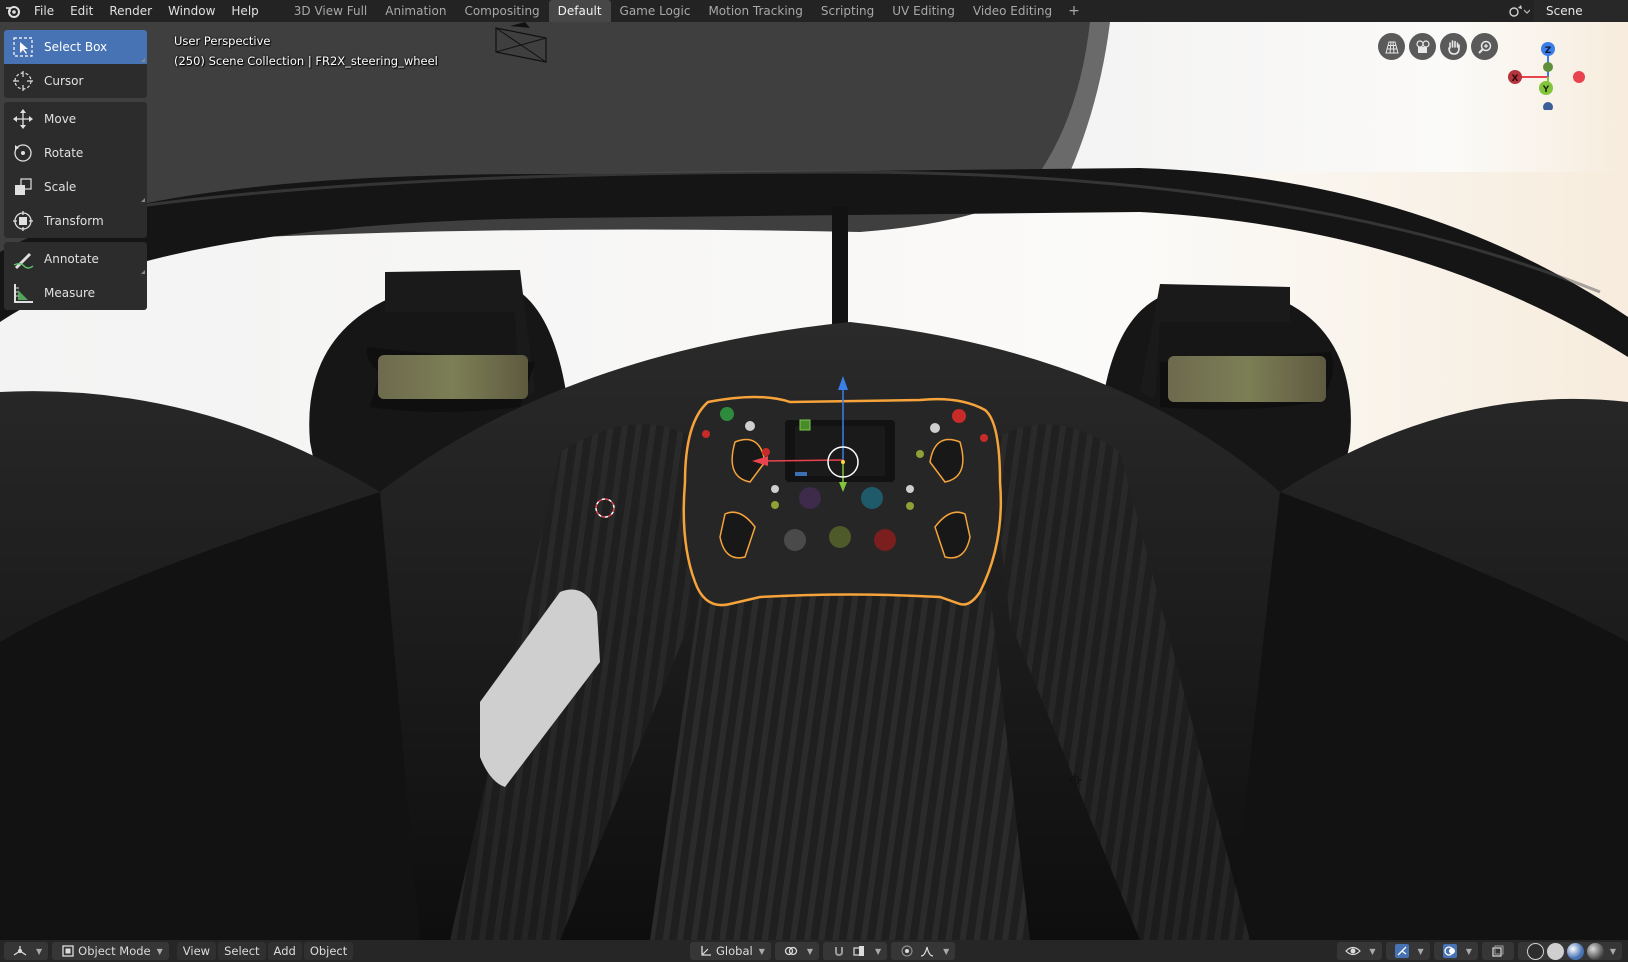 The image size is (1628, 962). Describe the element at coordinates (114, 951) in the screenshot. I see `mode-label: Object Mode` at that location.